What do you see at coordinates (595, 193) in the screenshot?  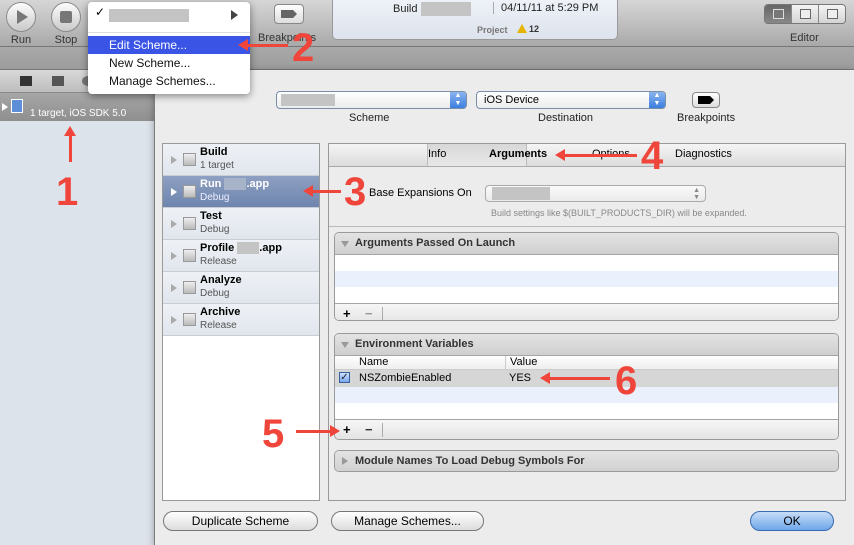 I see `base-expansions-popup: ▲ ▼` at bounding box center [595, 193].